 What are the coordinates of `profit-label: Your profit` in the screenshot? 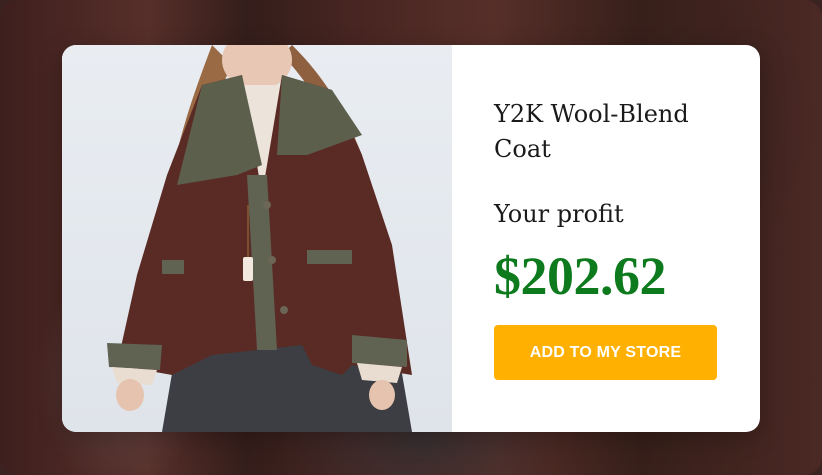 It's located at (559, 214).